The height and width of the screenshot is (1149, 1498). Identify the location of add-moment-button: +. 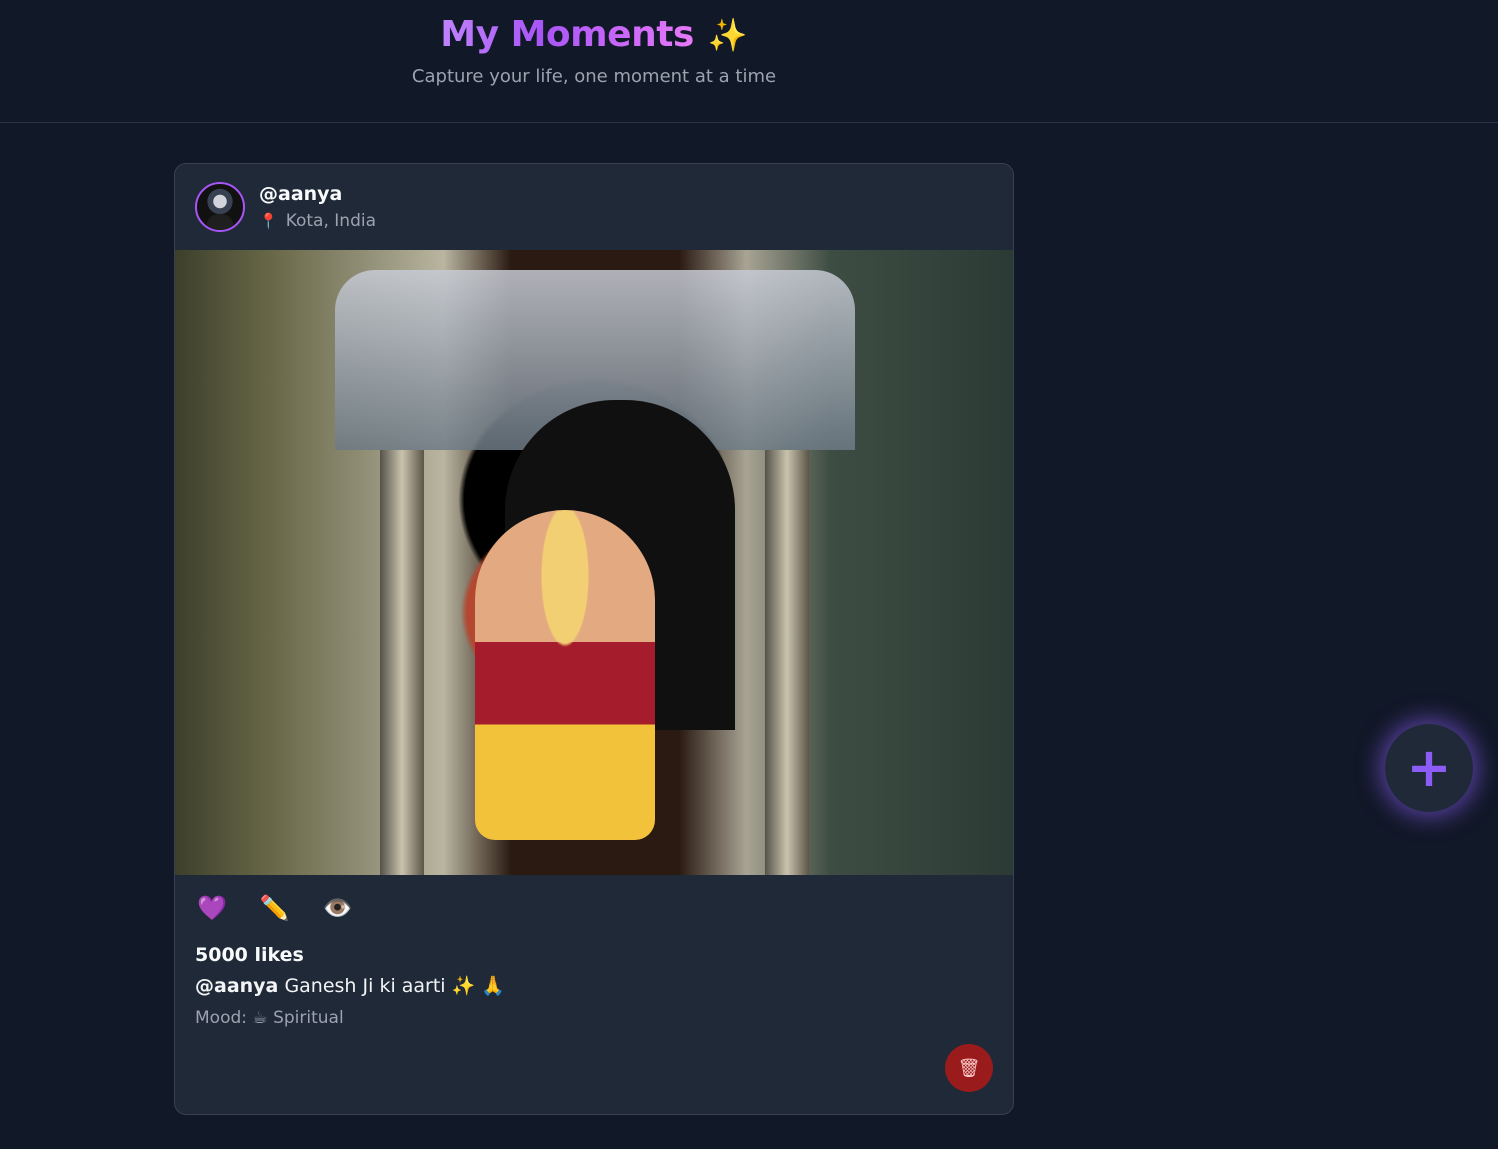
(1429, 768).